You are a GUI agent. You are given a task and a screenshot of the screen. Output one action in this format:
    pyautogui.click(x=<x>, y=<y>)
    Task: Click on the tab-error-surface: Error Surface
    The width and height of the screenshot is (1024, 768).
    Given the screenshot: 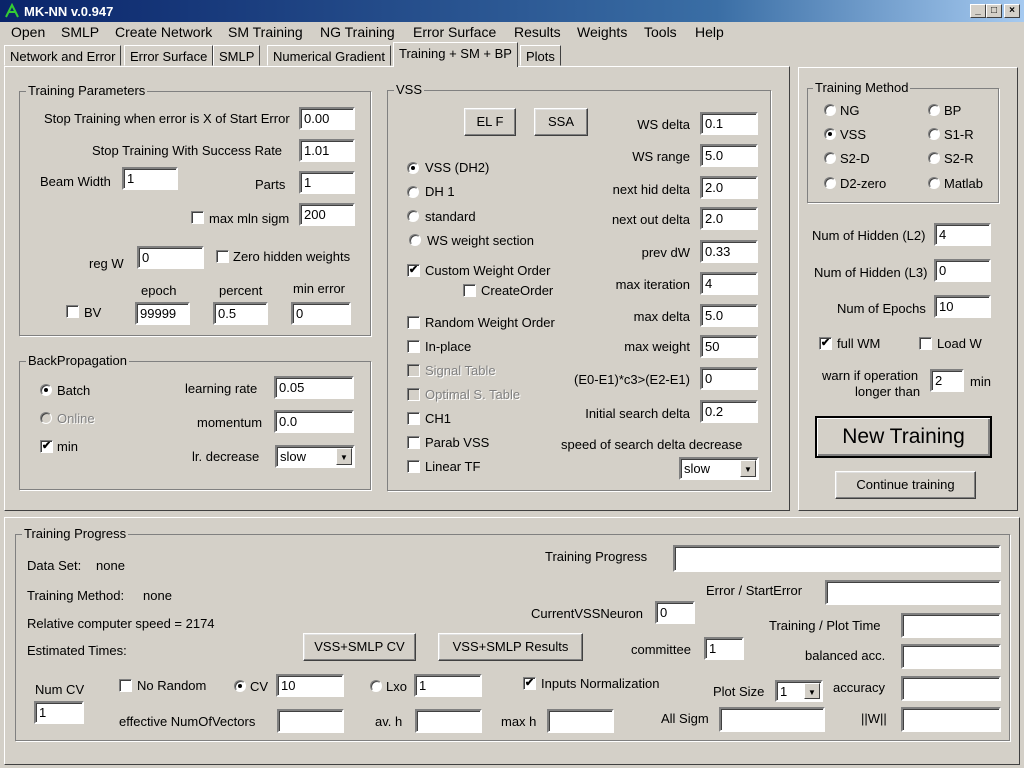 What is the action you would take?
    pyautogui.click(x=169, y=55)
    